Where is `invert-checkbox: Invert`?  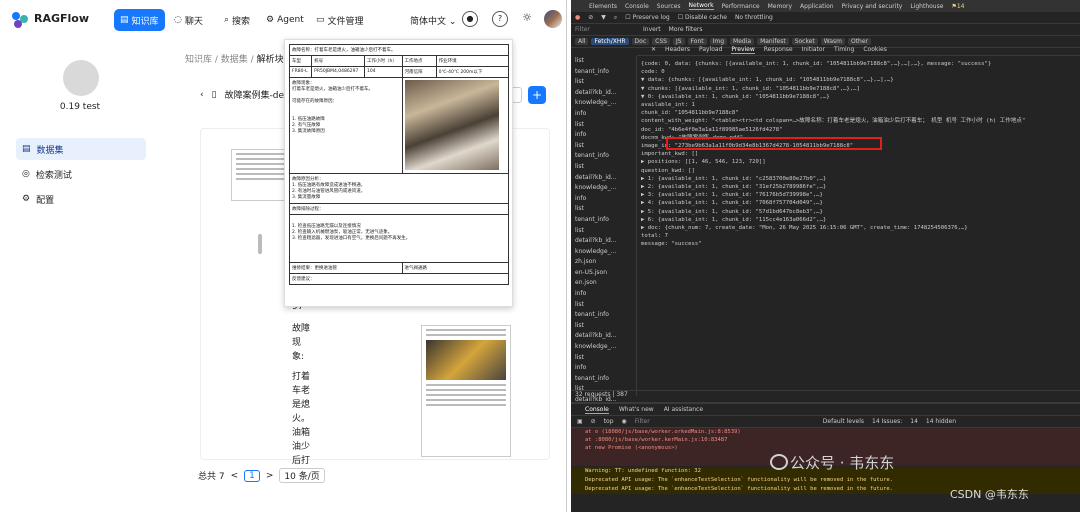
invert-checkbox: Invert is located at coordinates (652, 29).